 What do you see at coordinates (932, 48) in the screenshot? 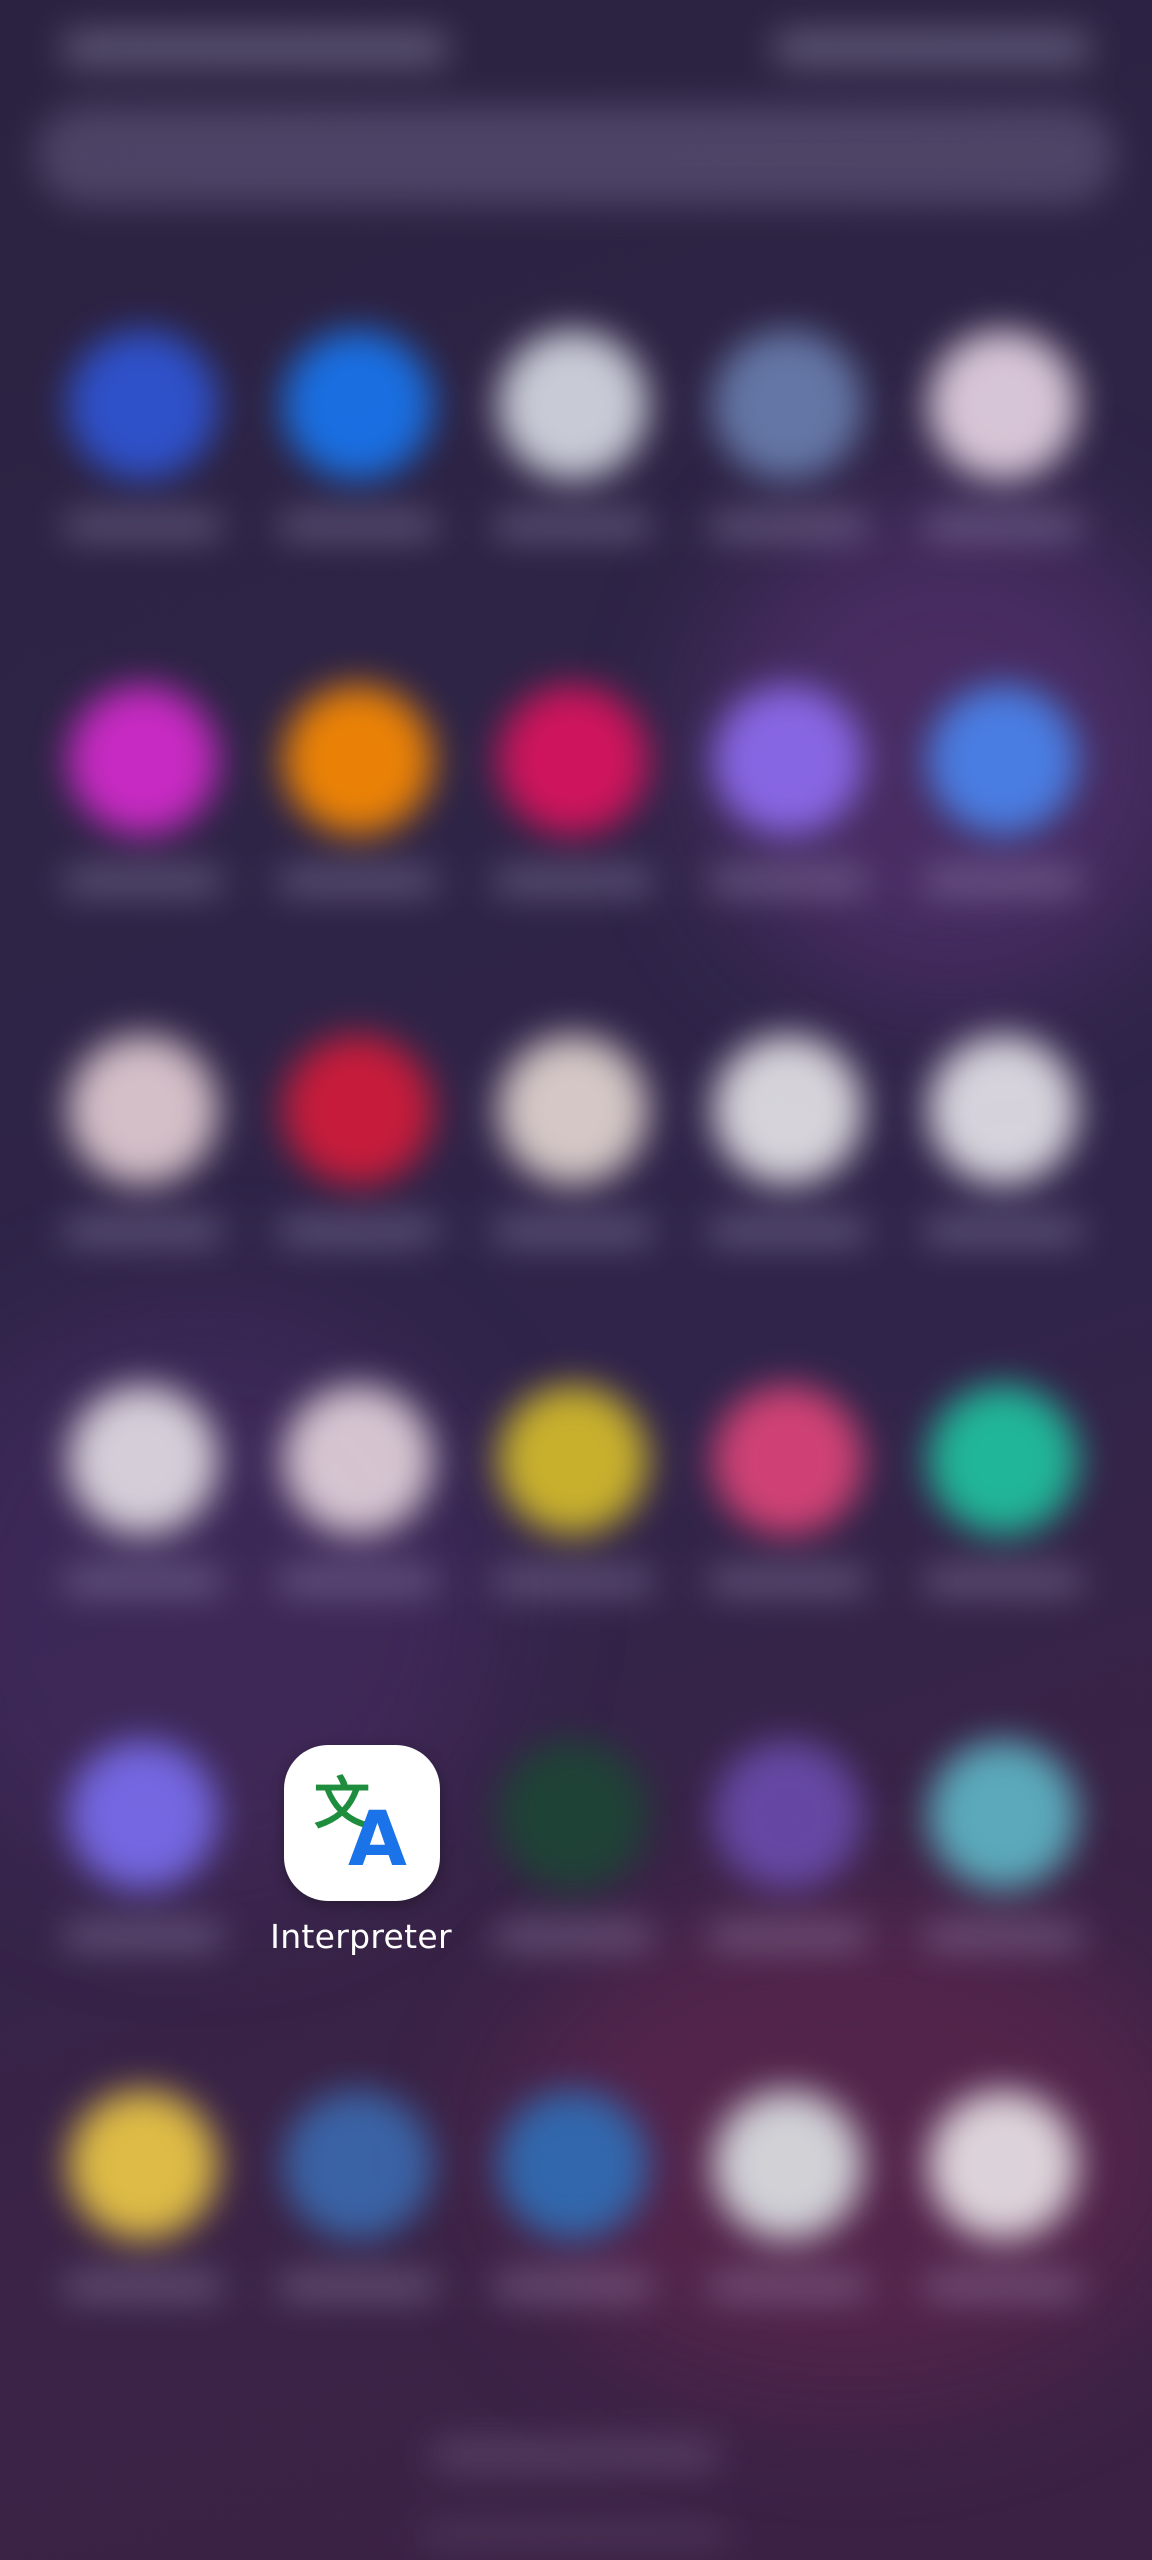
I see `status-bar-right` at bounding box center [932, 48].